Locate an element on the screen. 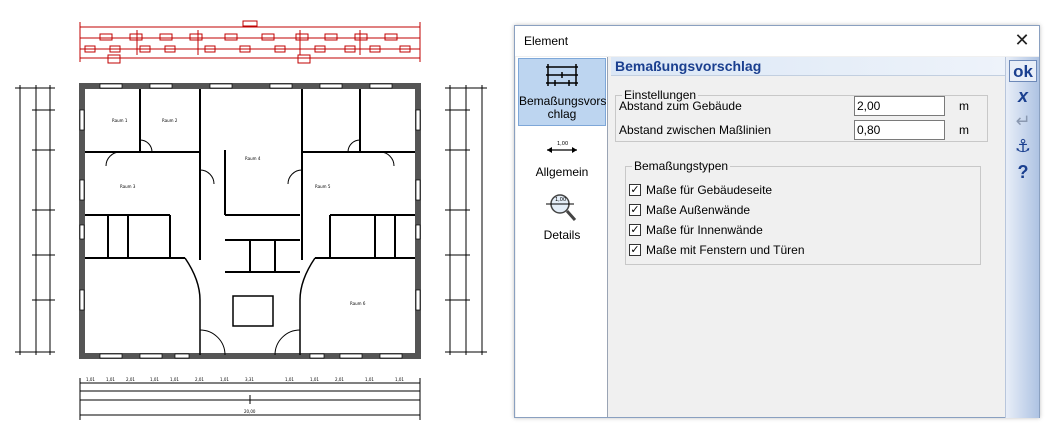 The width and height of the screenshot is (1060, 440). abstand-masslinien-label: Abstand zwischen Maßlinien is located at coordinates (695, 130).